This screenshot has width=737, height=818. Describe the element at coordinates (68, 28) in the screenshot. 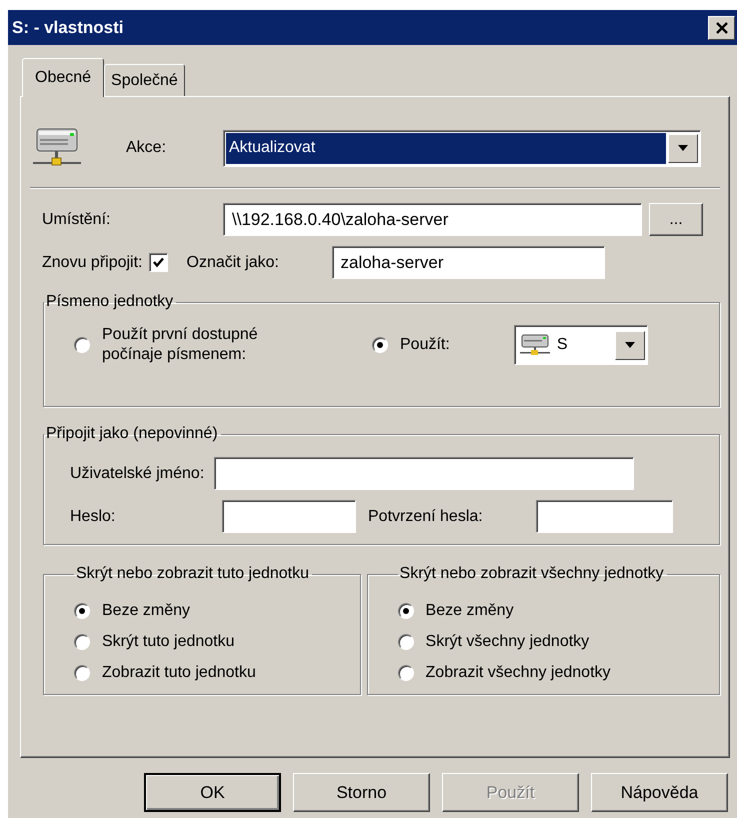

I see `window-title: S: - vlastnosti` at that location.